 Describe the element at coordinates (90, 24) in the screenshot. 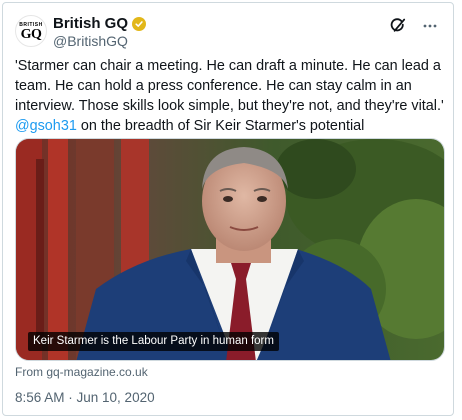

I see `display-name: British GQ` at that location.